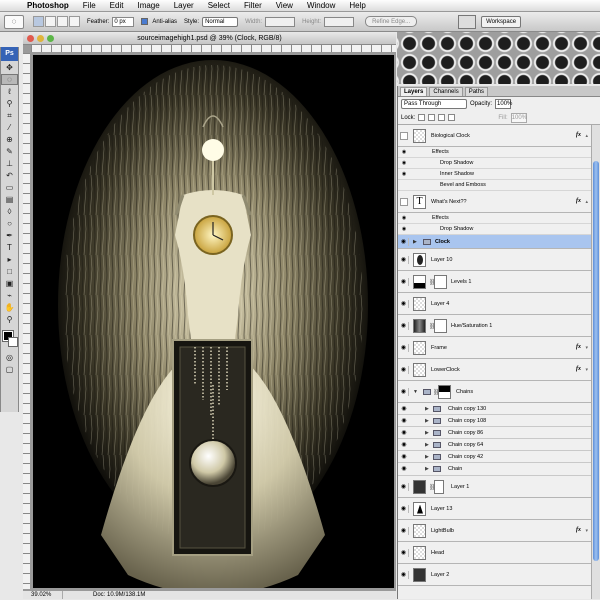 The image size is (600, 600). What do you see at coordinates (280, 21) in the screenshot?
I see `width-input` at bounding box center [280, 21].